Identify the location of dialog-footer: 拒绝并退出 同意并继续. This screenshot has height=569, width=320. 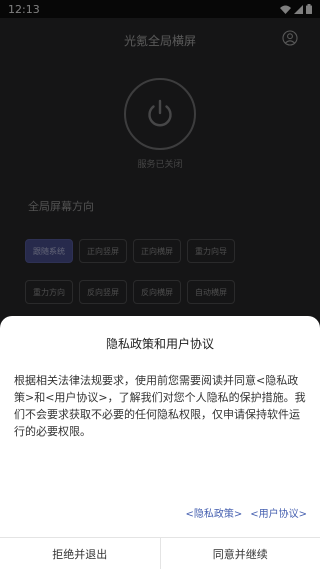
(160, 553).